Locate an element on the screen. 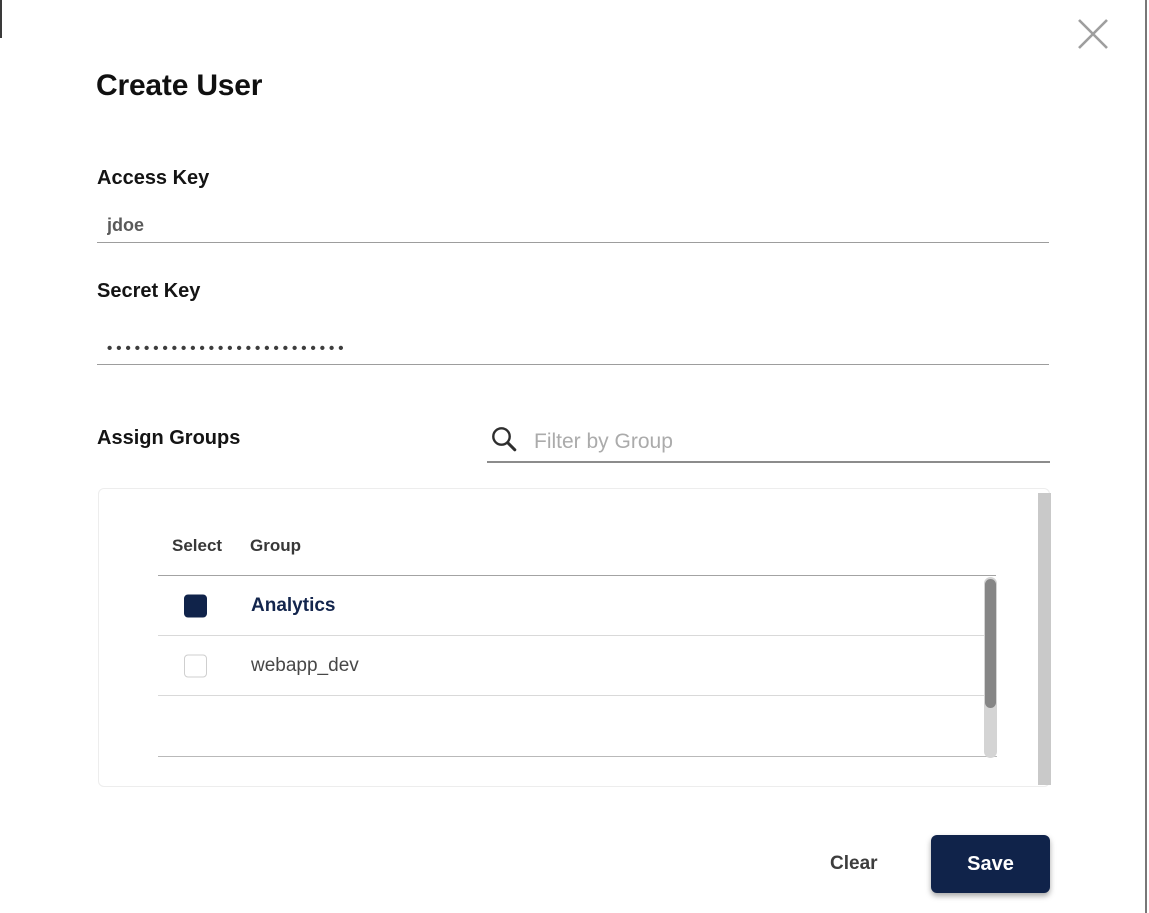  save-button: Save is located at coordinates (990, 864).